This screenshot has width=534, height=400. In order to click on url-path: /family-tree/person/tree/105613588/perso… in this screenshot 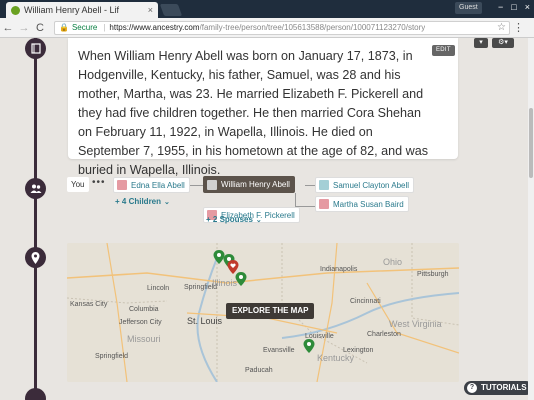, I will do `click(312, 27)`.